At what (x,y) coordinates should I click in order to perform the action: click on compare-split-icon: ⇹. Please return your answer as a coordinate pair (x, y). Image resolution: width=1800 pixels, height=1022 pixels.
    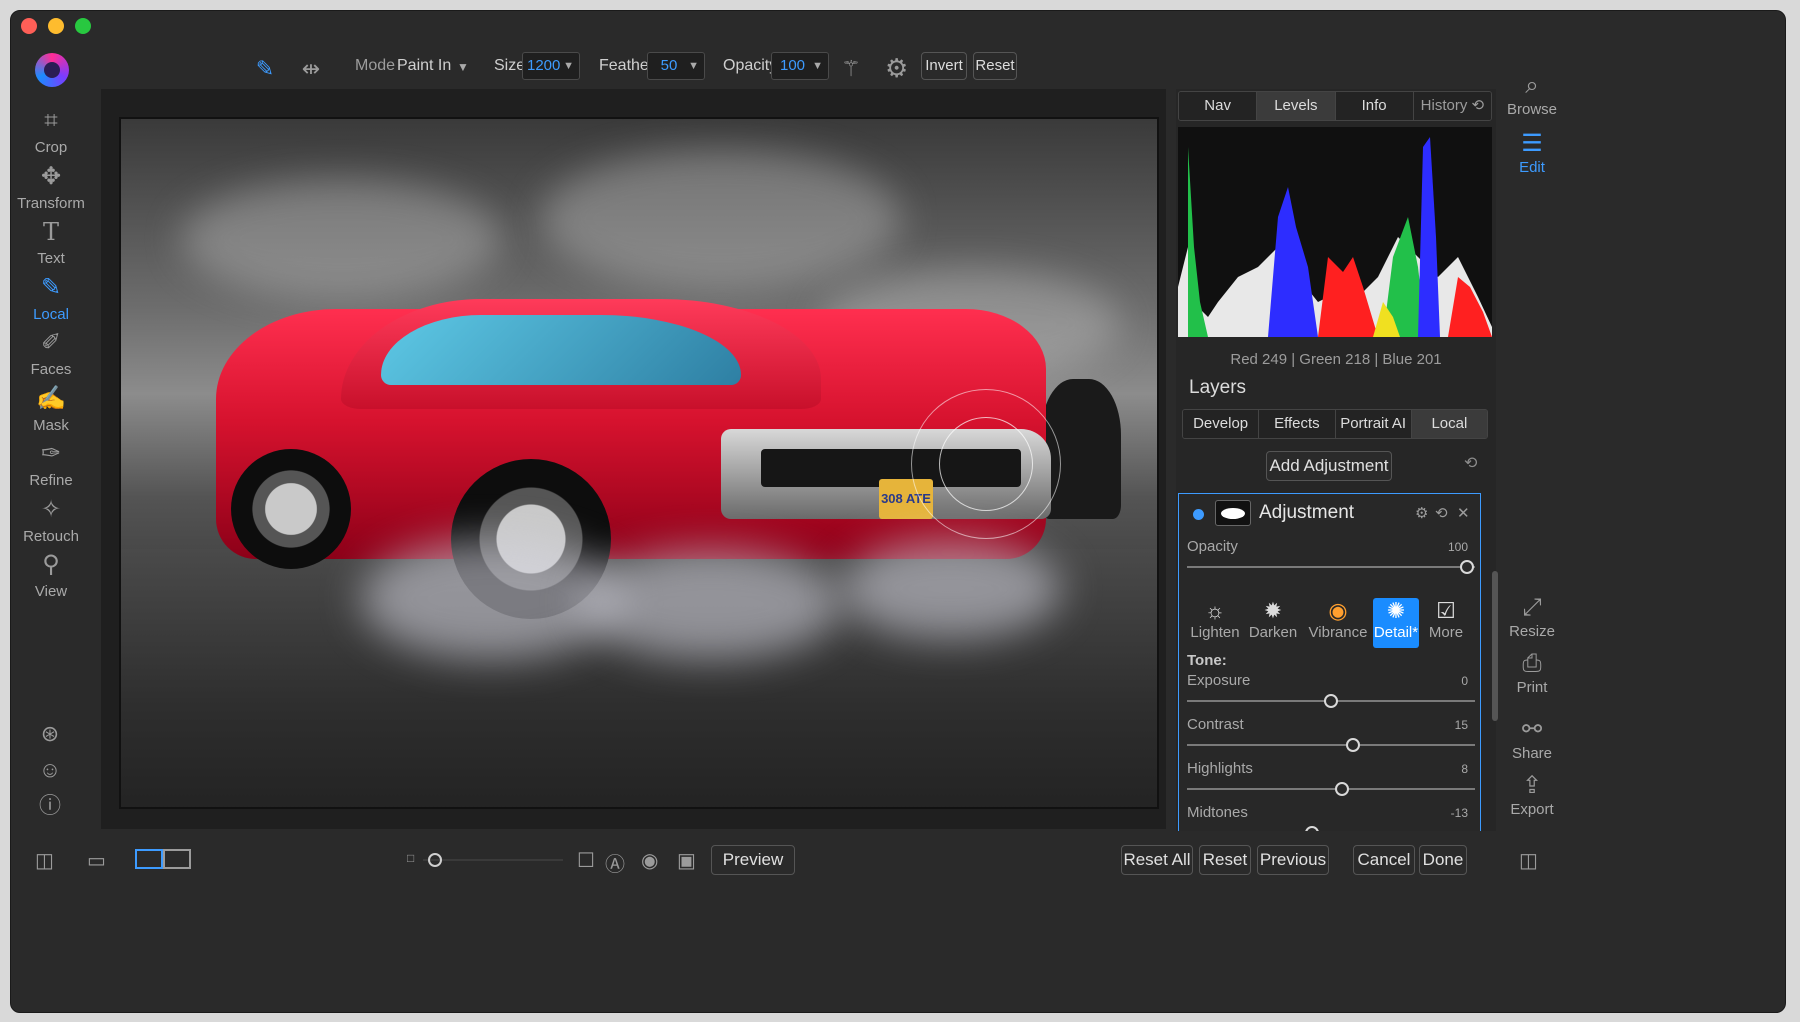
    Looking at the image, I should click on (311, 69).